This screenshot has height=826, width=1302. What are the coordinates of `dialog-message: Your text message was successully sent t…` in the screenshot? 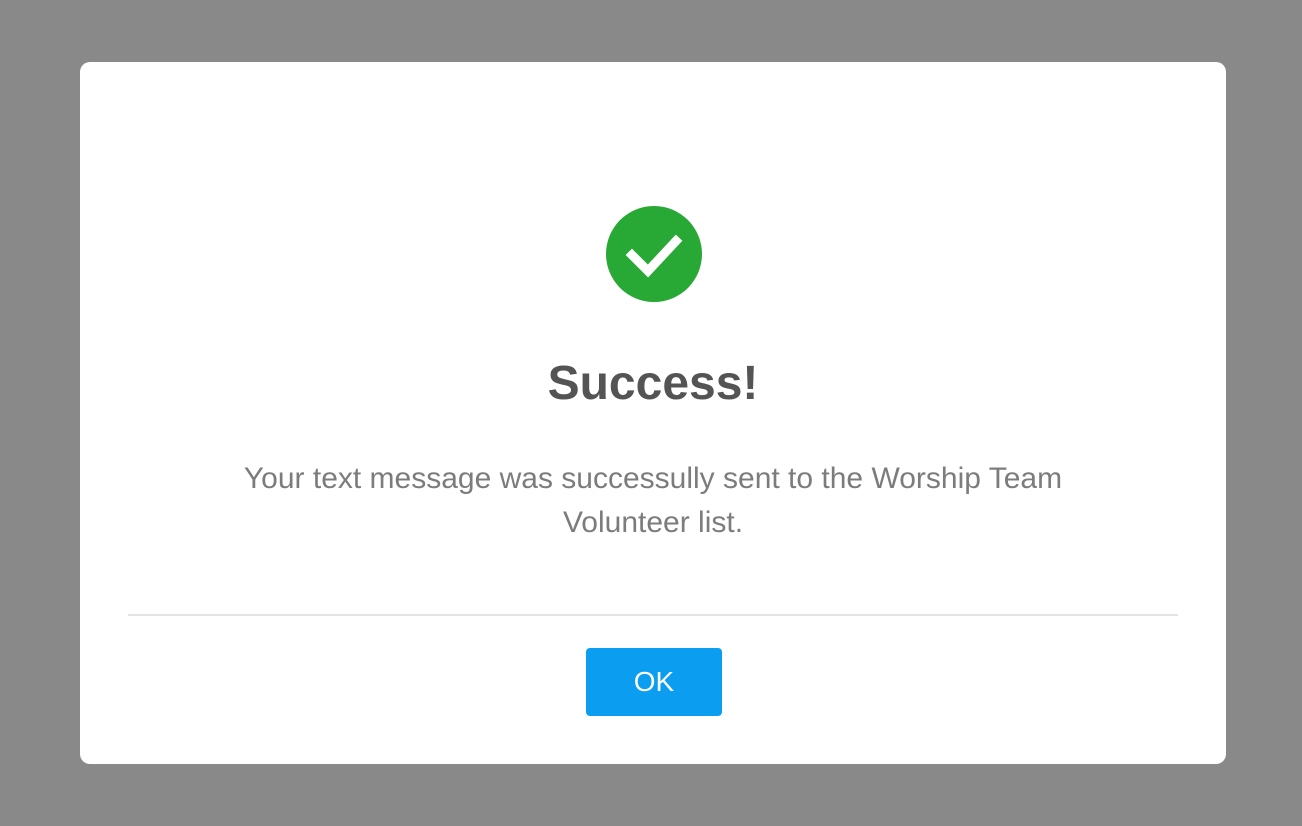 It's located at (653, 500).